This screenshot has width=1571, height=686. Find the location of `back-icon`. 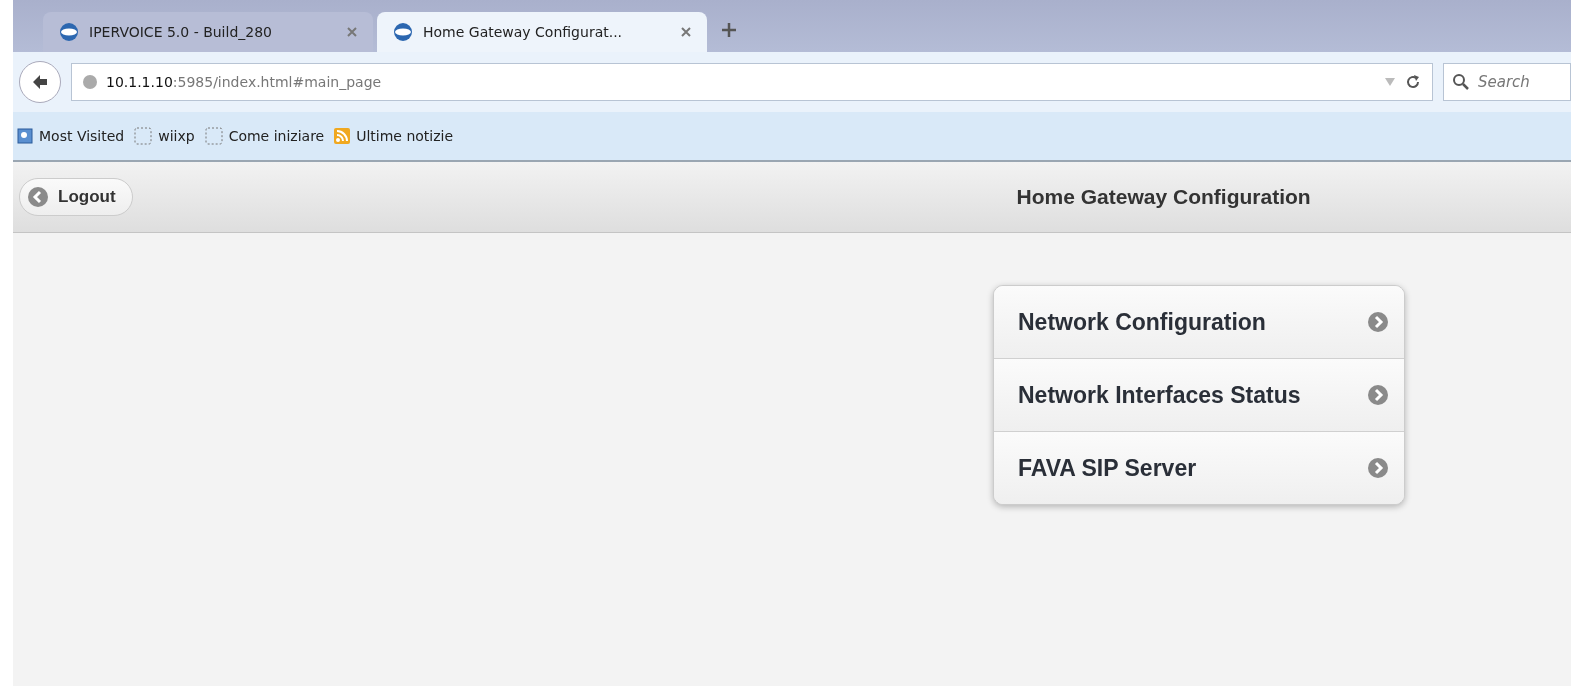

back-icon is located at coordinates (38, 197).